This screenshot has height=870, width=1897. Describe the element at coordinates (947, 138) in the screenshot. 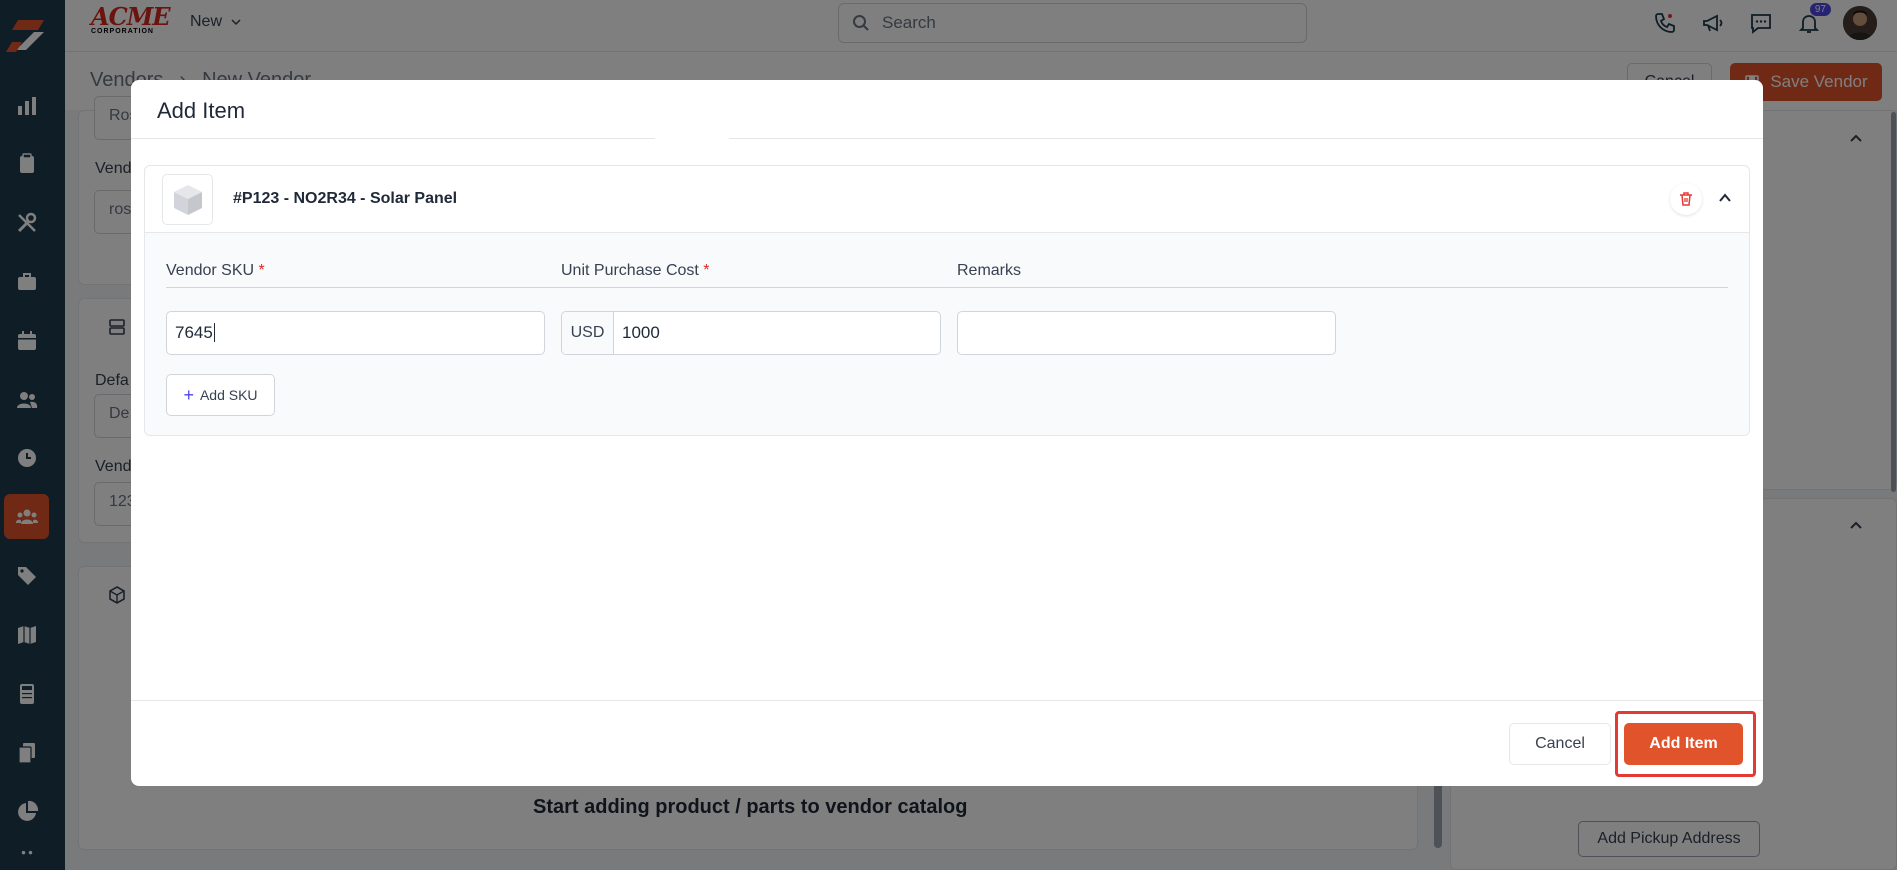

I see `modal-header-divider` at that location.